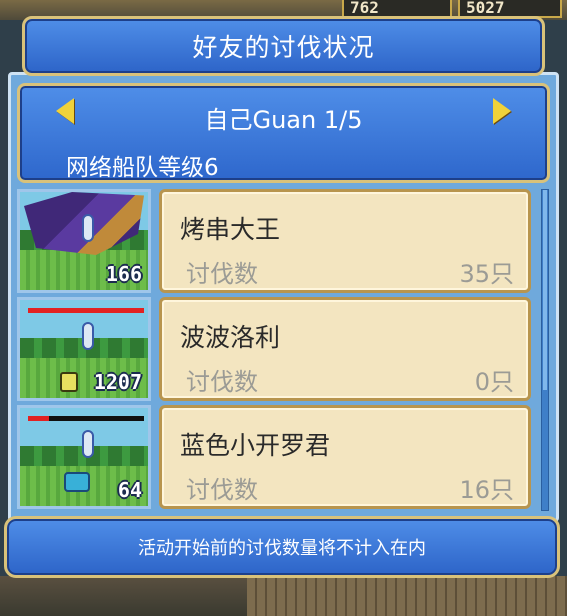  Describe the element at coordinates (407, 596) in the screenshot. I see `ship-deck` at that location.